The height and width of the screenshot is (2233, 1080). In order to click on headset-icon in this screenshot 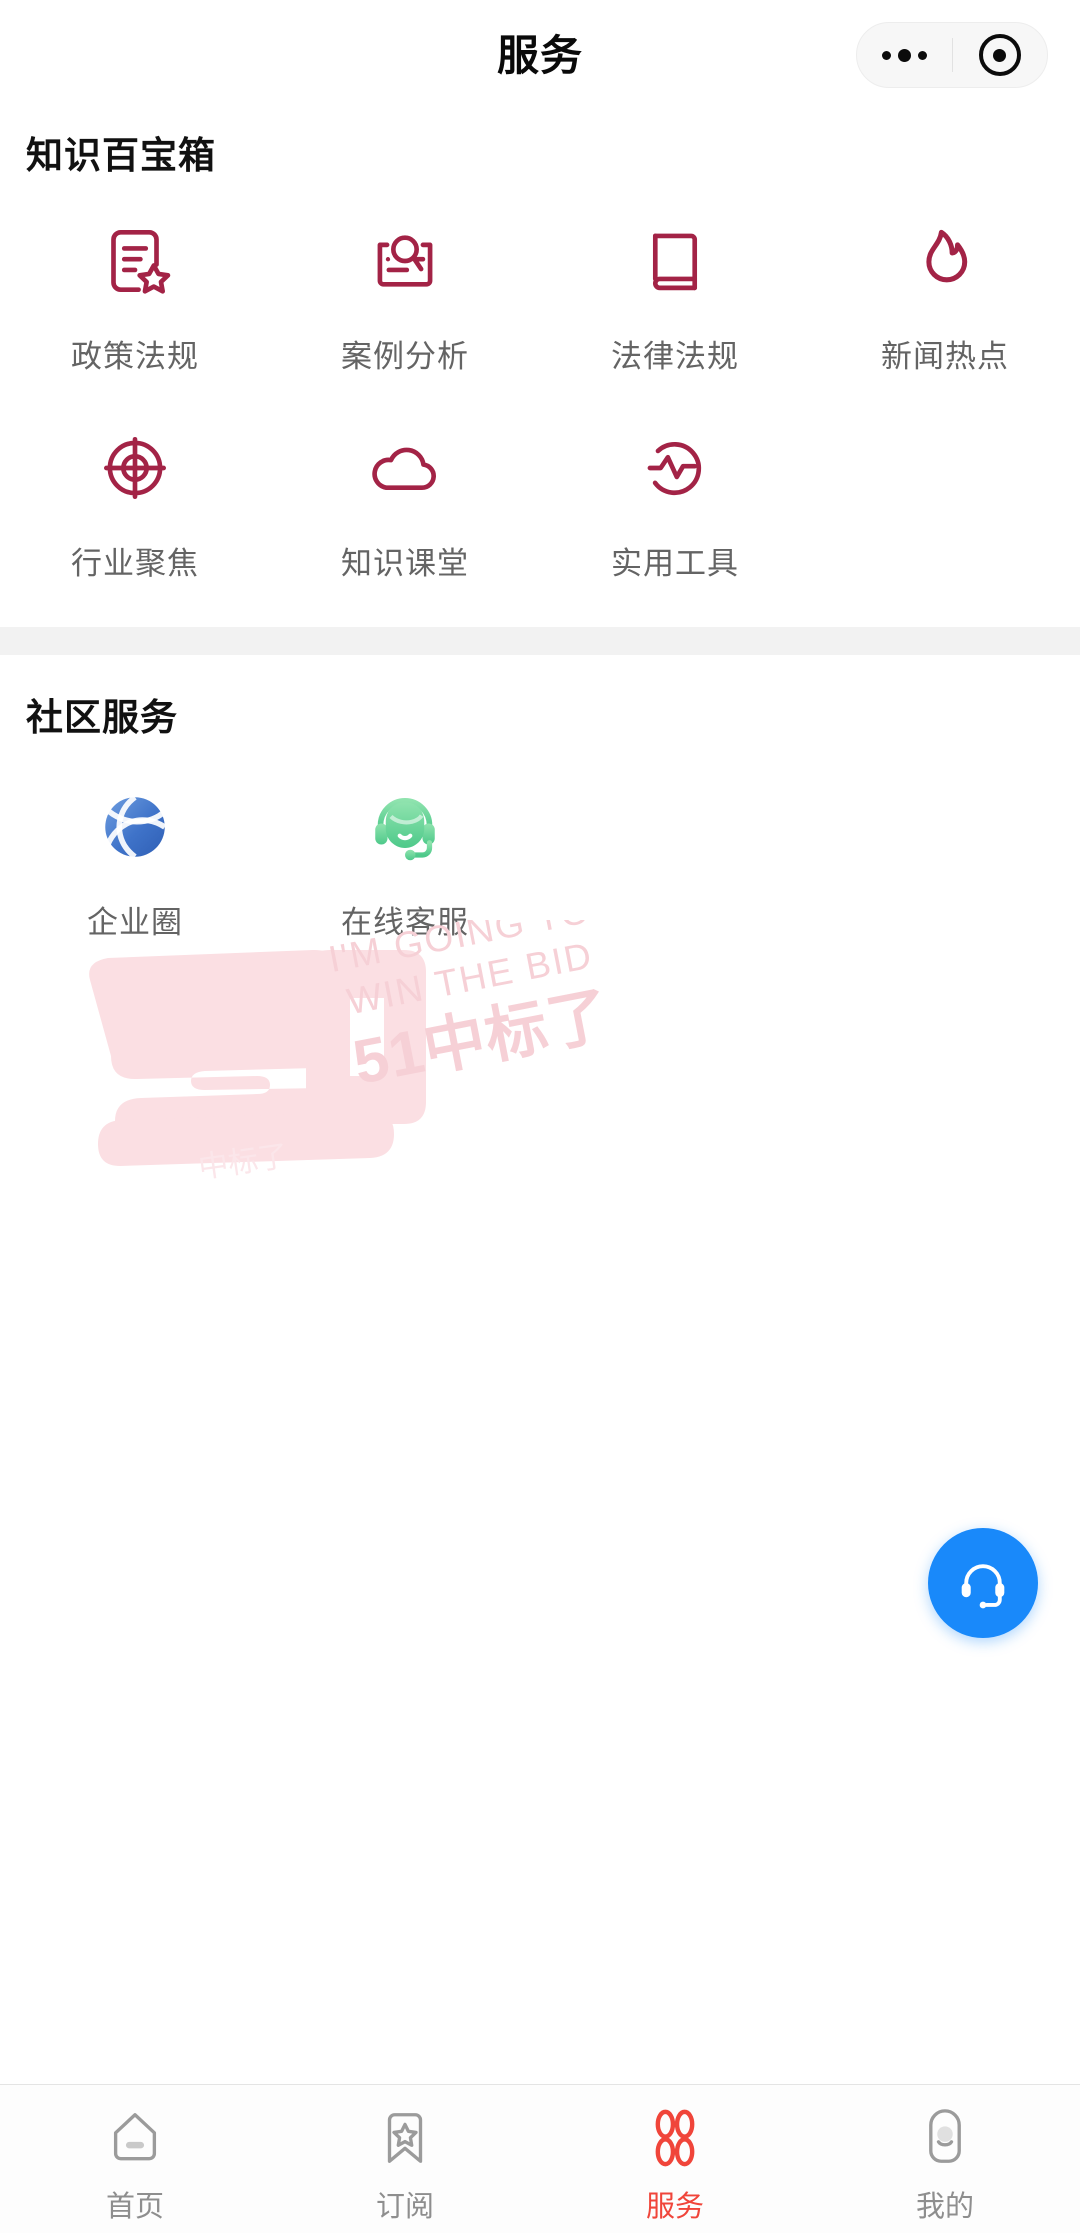, I will do `click(983, 1586)`.